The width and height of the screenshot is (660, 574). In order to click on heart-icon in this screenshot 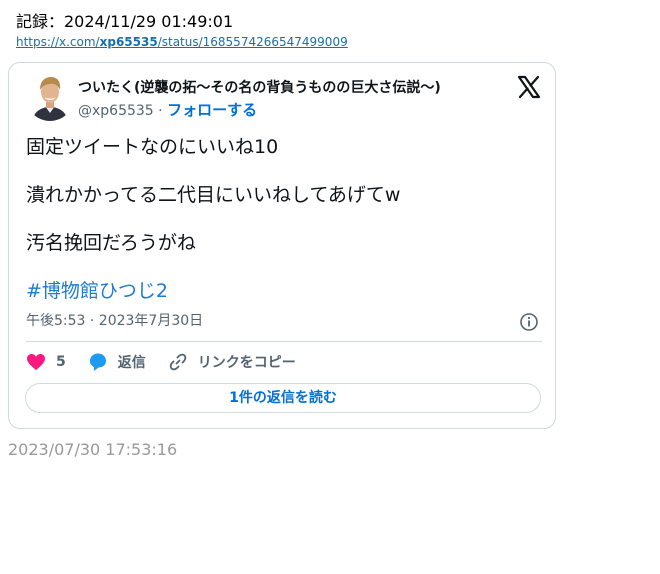, I will do `click(36, 362)`.